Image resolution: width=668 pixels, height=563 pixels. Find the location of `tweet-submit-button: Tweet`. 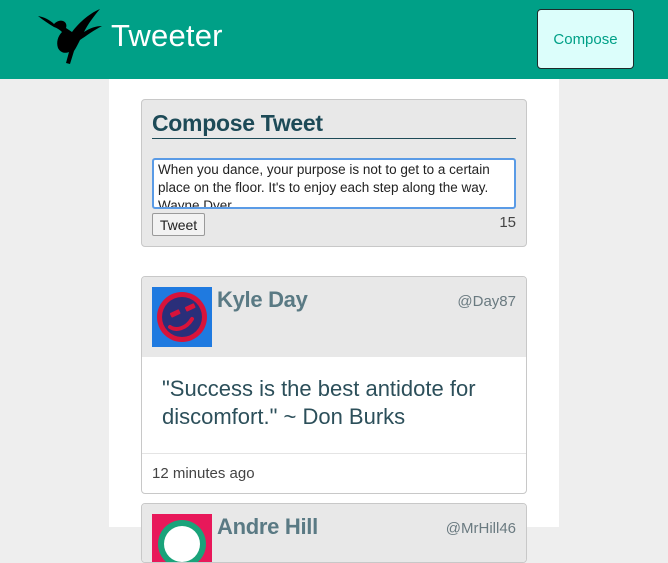

tweet-submit-button: Tweet is located at coordinates (178, 224).